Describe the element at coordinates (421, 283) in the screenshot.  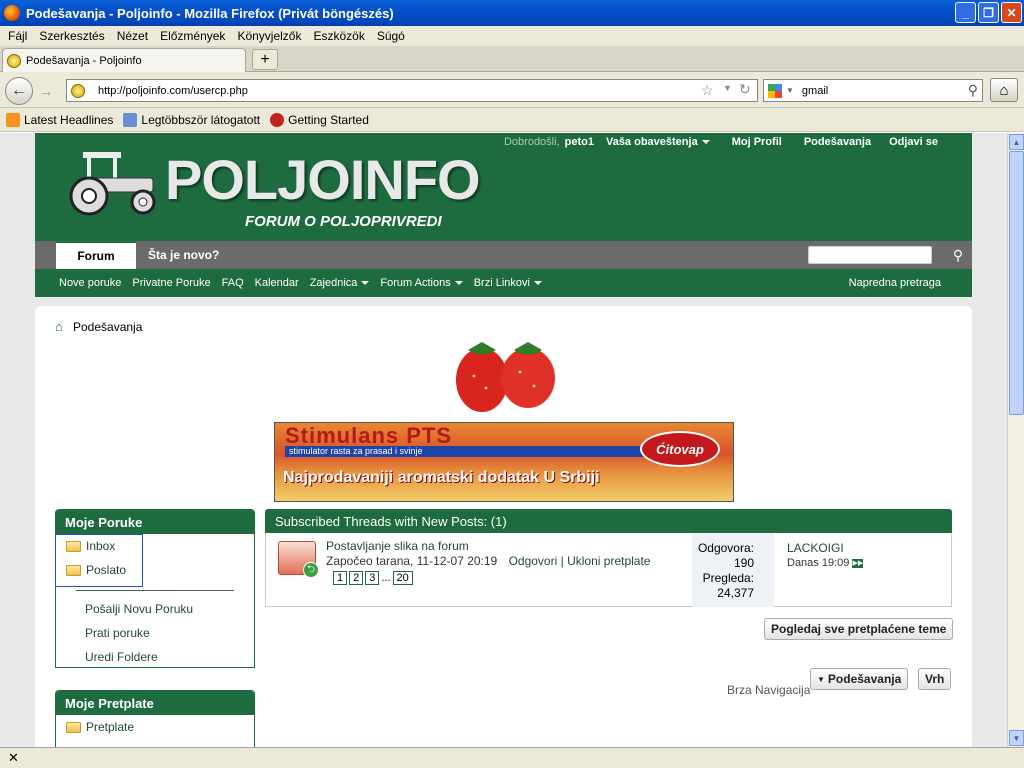
I see `subnav-forum-actions: Forum Actions` at that location.